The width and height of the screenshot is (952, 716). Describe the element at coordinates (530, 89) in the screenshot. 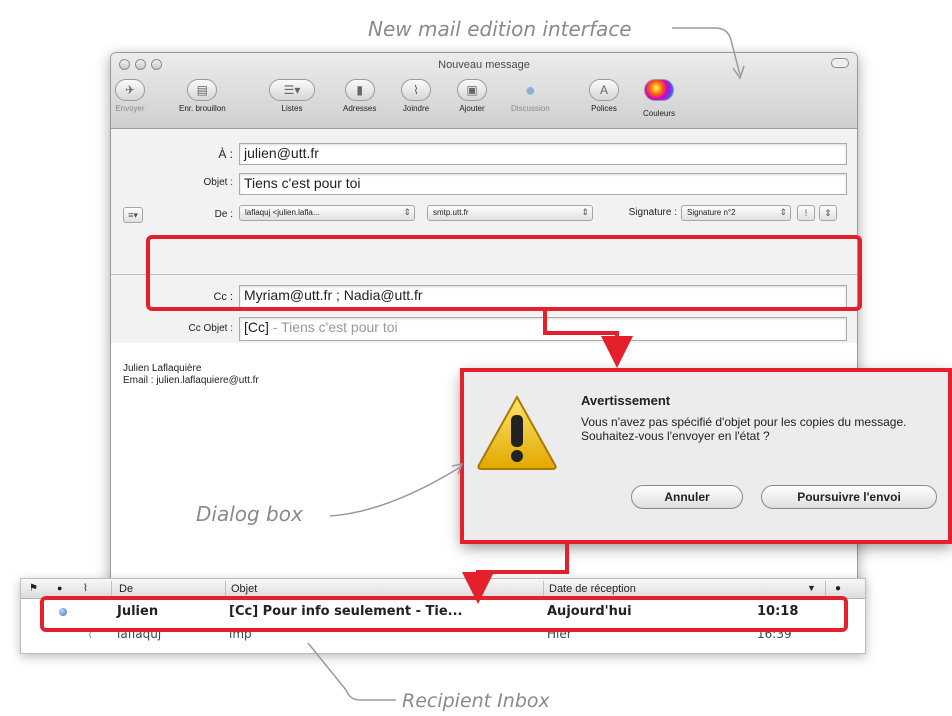

I see `chat-bubble-icon: ●` at that location.